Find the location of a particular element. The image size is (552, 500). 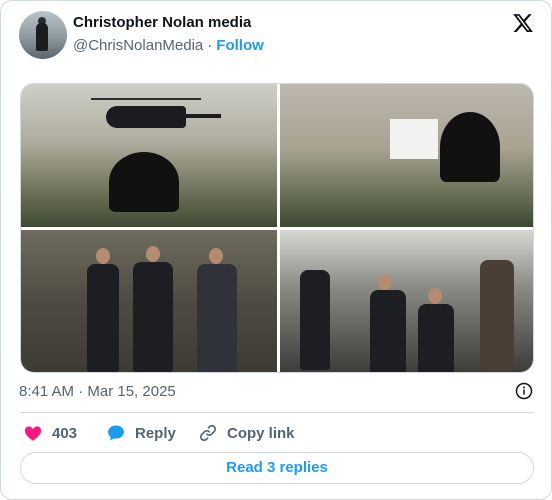

like-button: 403 is located at coordinates (50, 433).